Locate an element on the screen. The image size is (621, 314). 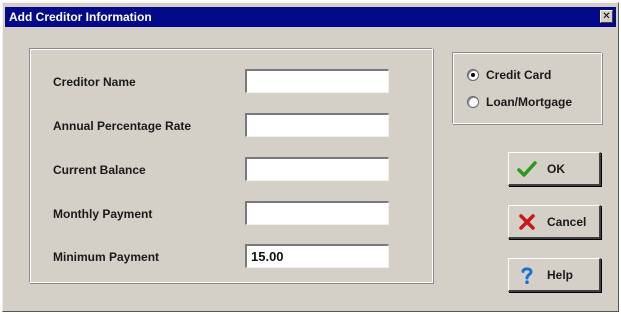
cancel-button: Cancel is located at coordinates (554, 222).